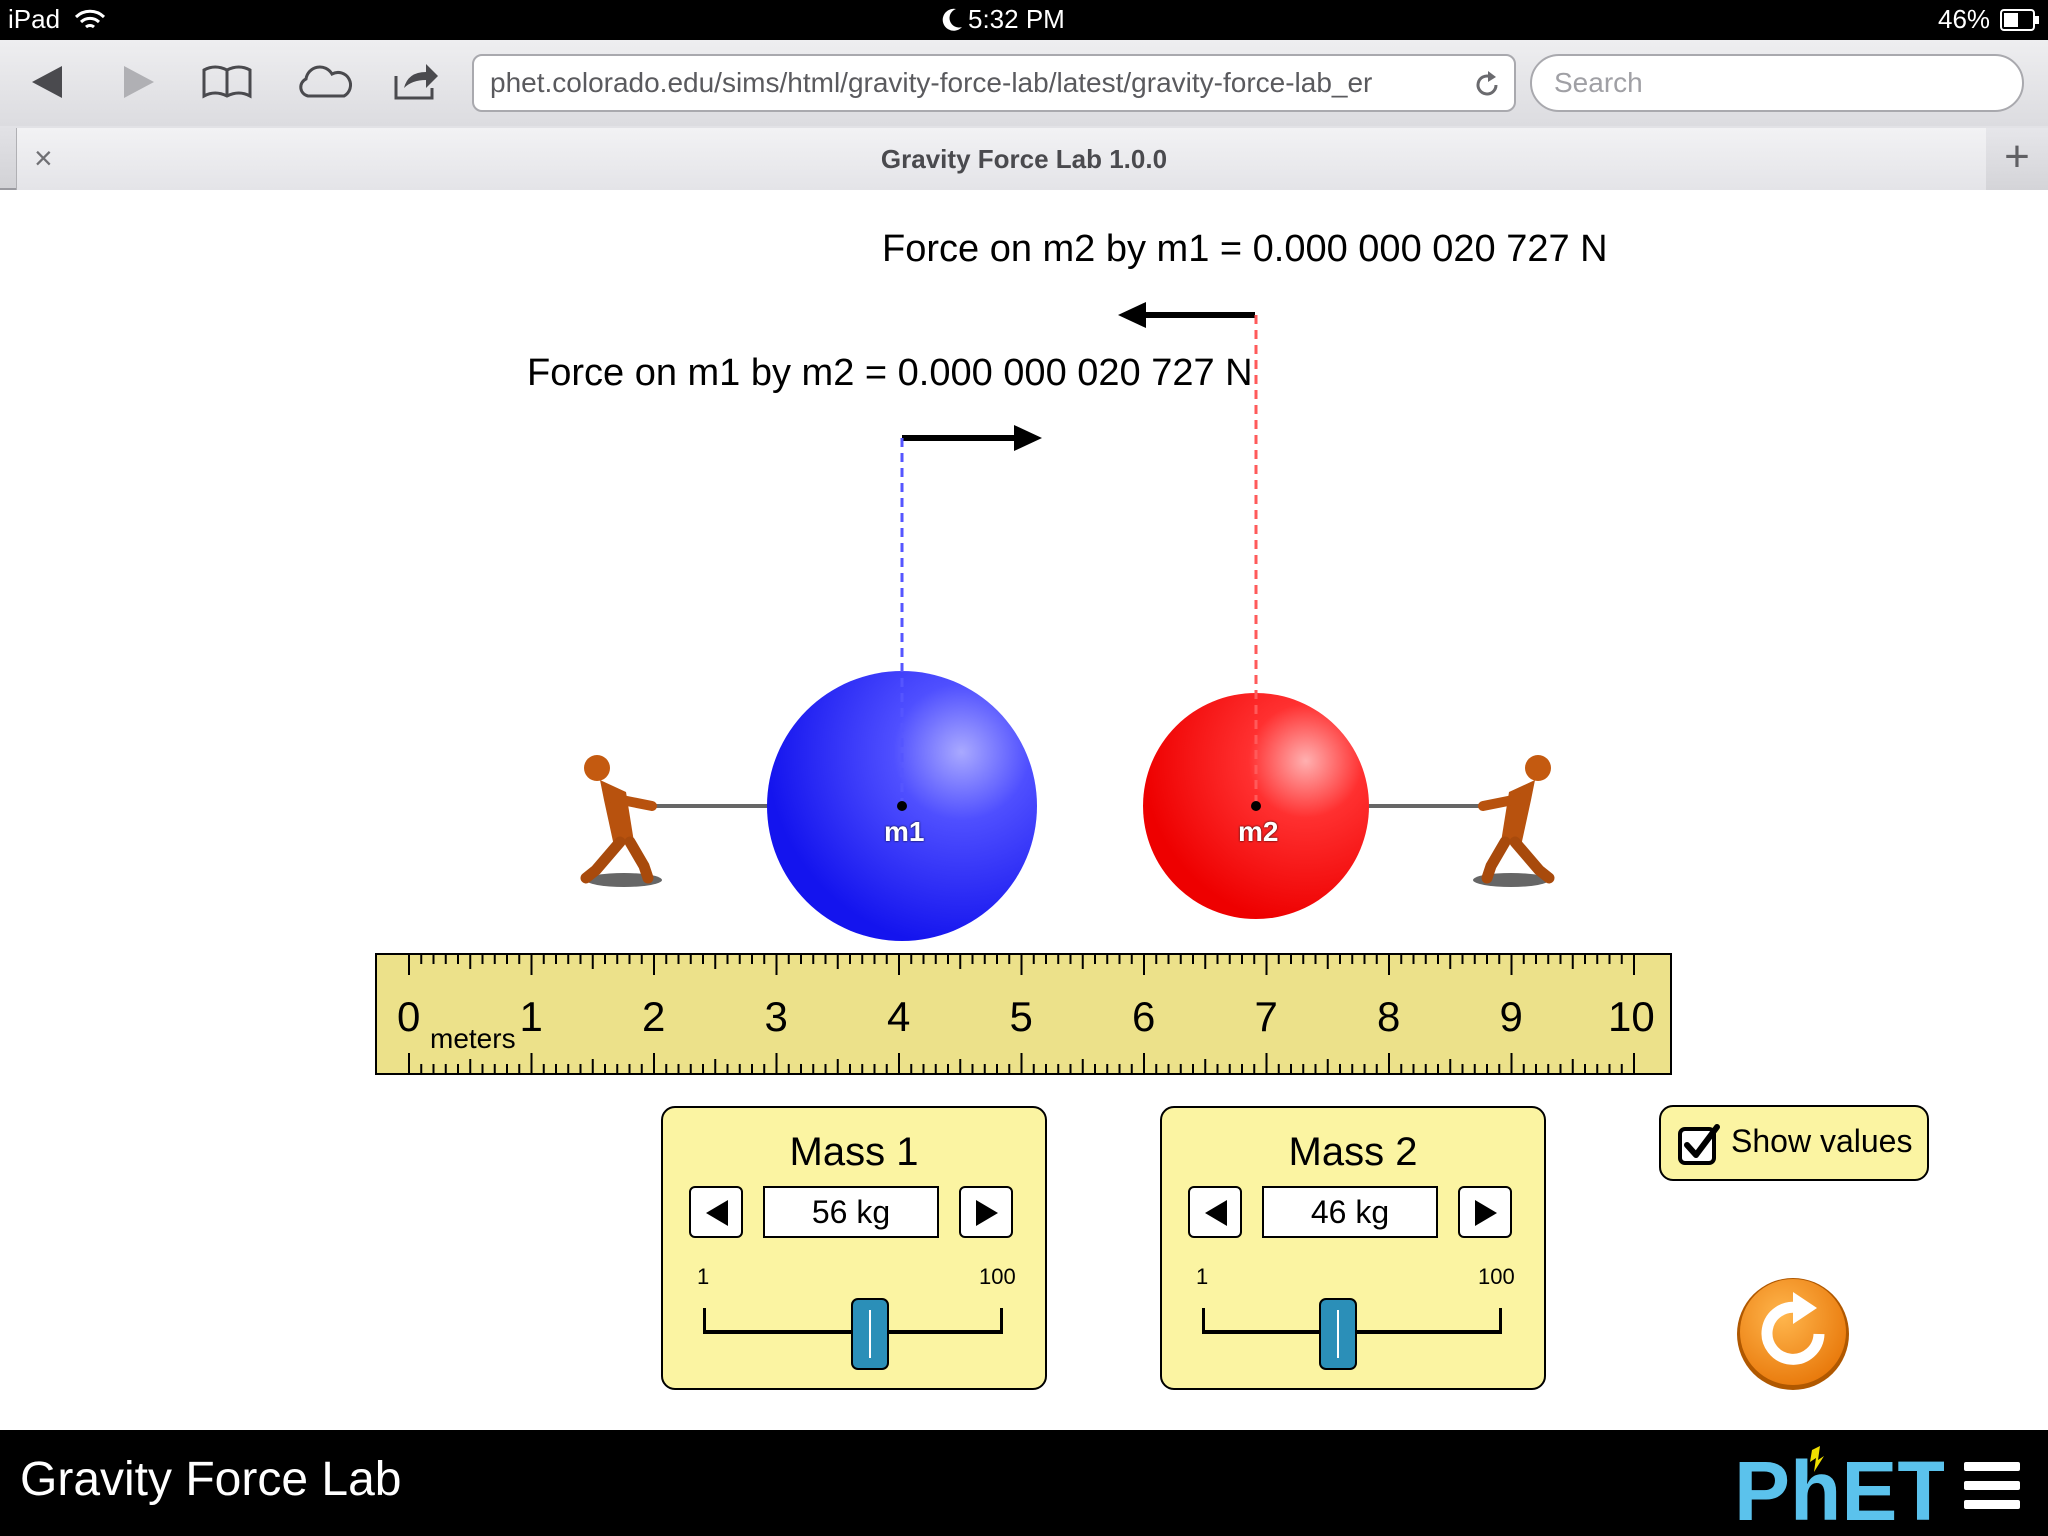 The image size is (2048, 1536). Describe the element at coordinates (1514, 821) in the screenshot. I see `puller-right-icon` at that location.